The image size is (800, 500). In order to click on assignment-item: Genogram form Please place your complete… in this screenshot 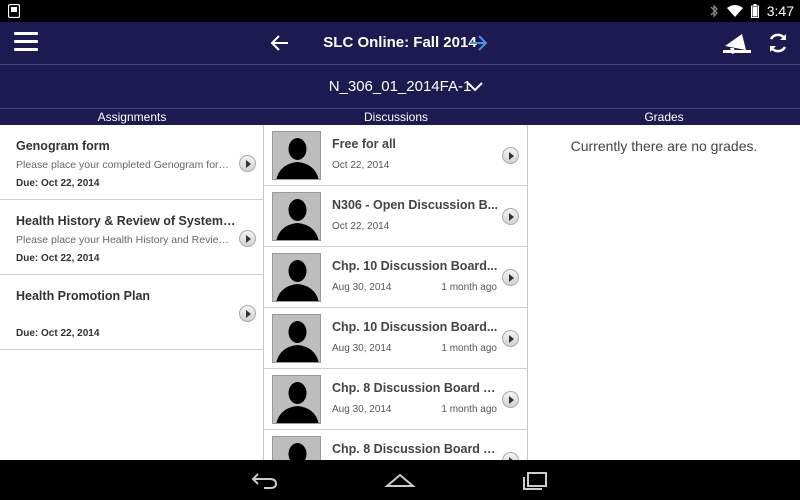, I will do `click(131, 162)`.